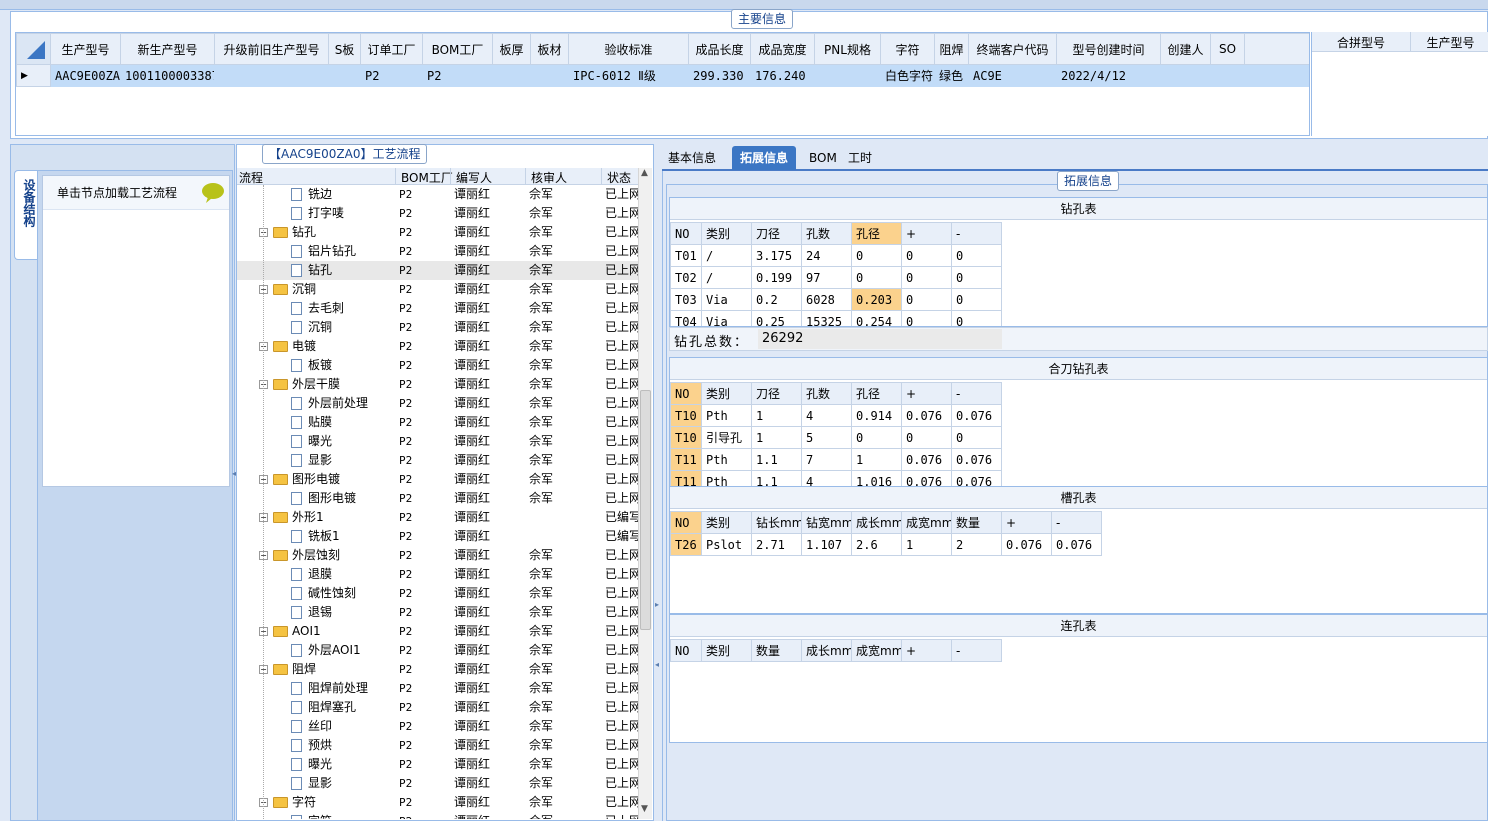 The height and width of the screenshot is (821, 1488). Describe the element at coordinates (549, 49) in the screenshot. I see `main-col-header: 板材` at that location.